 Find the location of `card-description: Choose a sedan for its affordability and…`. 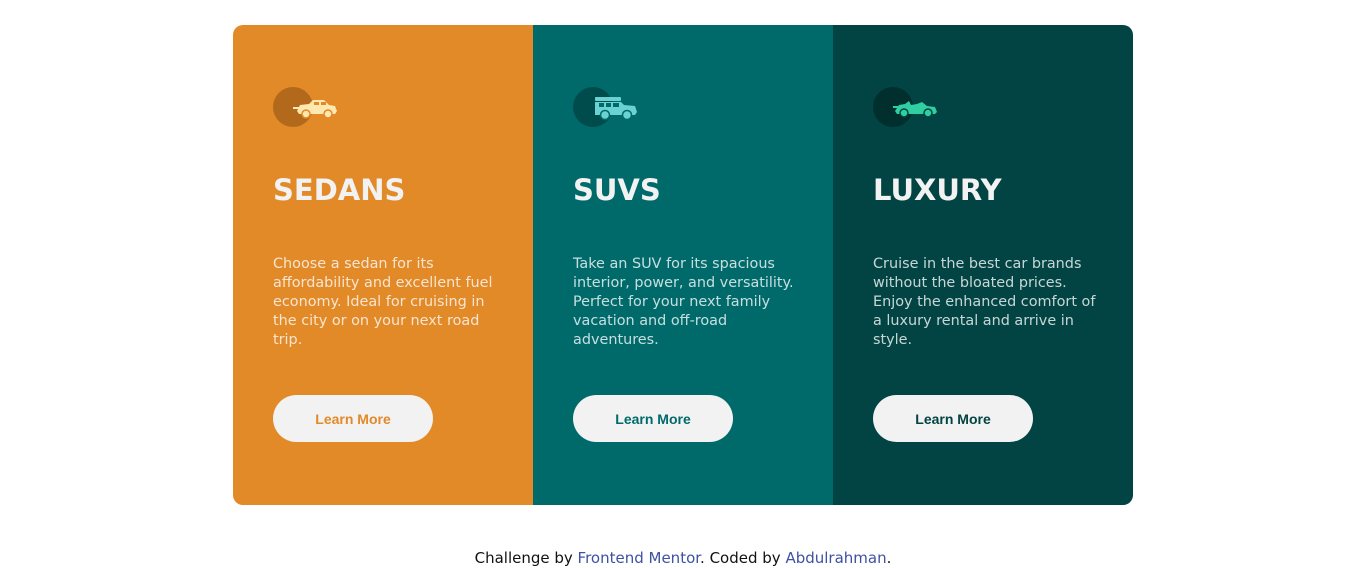

card-description: Choose a sedan for its affordability and… is located at coordinates (383, 302).